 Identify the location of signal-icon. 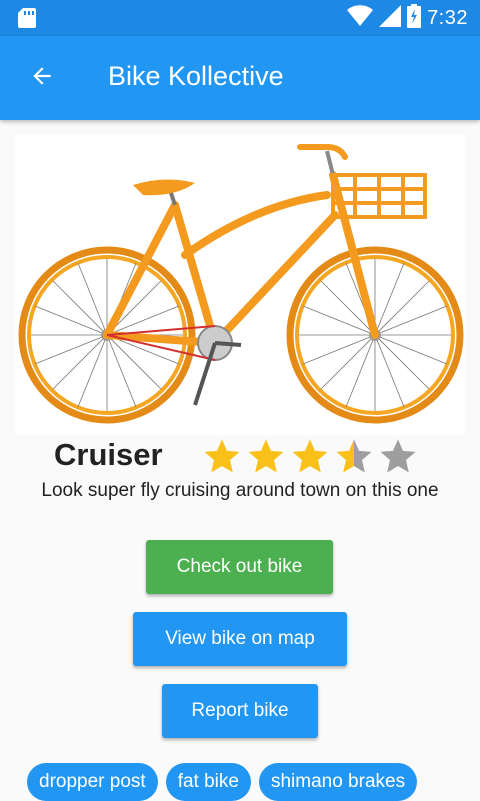
(390, 18).